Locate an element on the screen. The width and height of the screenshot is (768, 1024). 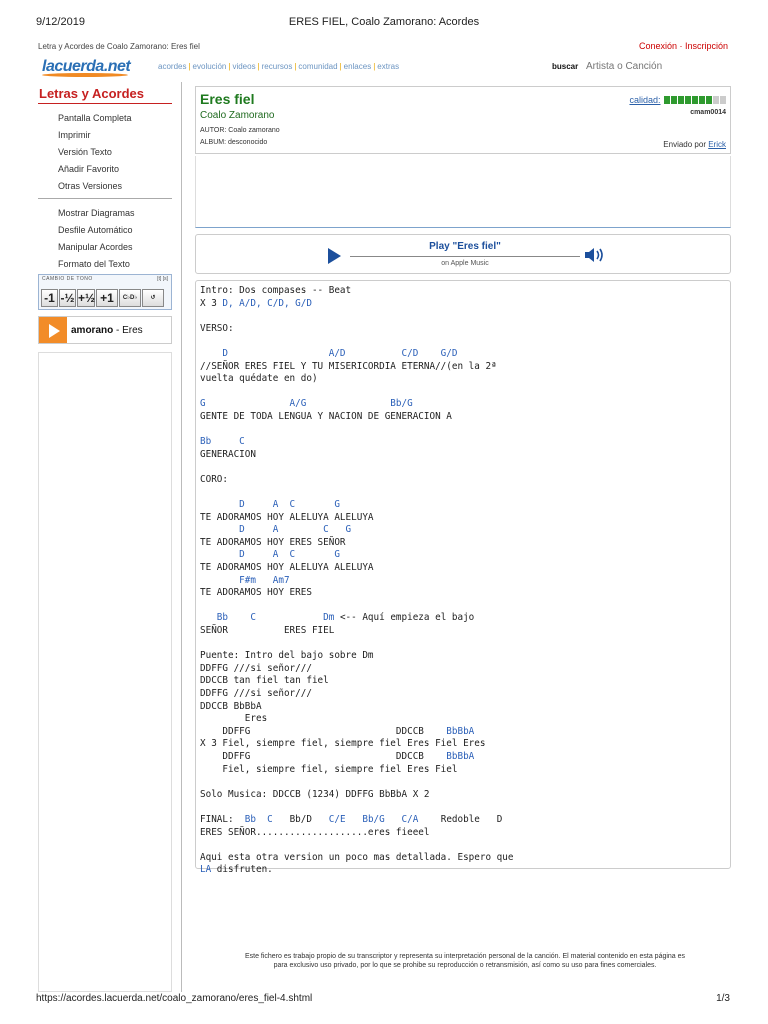
sidebar-player: amorano - Eres is located at coordinates (105, 330).